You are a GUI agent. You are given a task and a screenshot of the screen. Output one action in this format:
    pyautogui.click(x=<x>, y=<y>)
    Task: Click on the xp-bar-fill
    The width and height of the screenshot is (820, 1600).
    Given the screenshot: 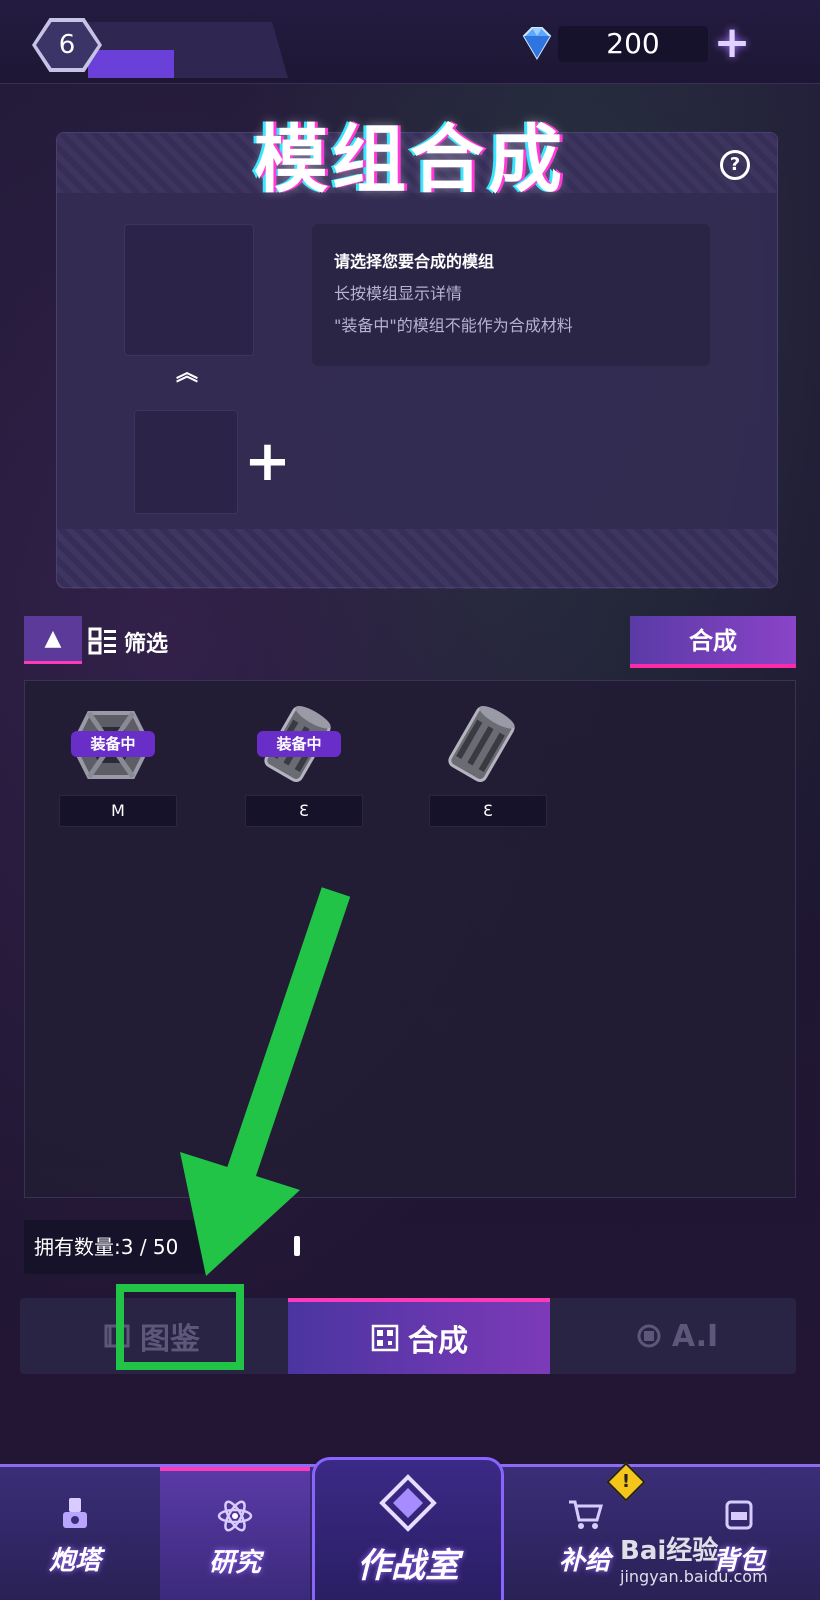 What is the action you would take?
    pyautogui.click(x=131, y=64)
    